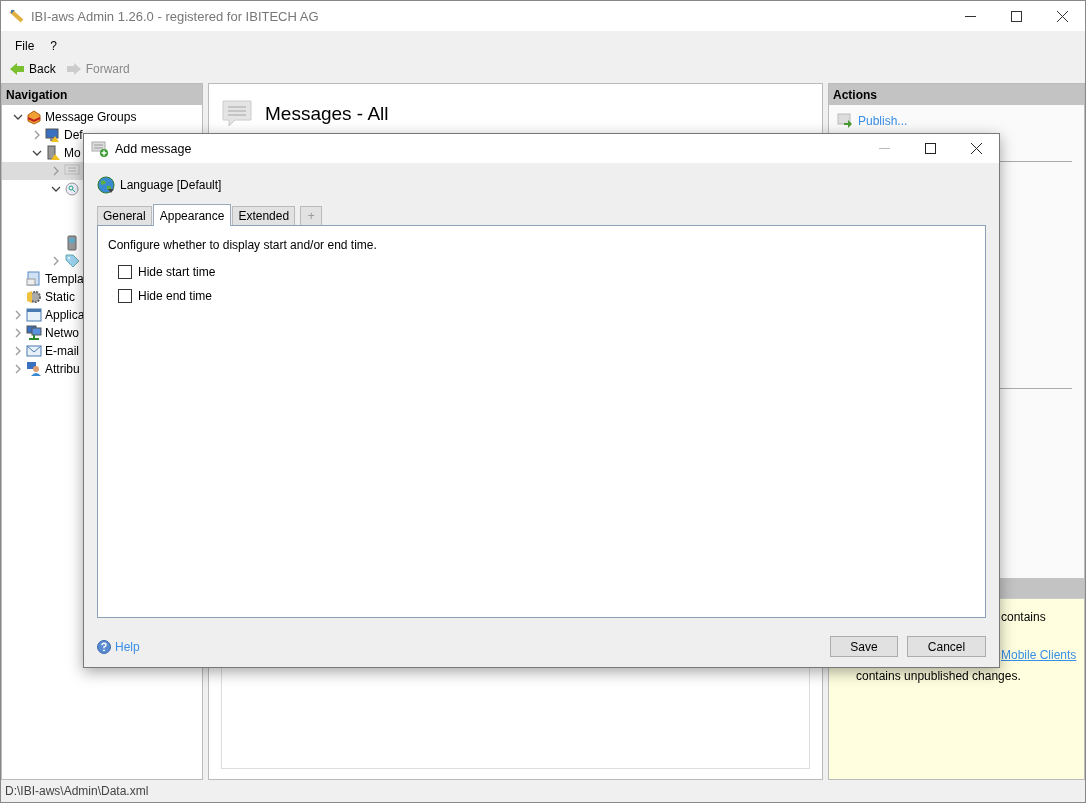 The image size is (1086, 803). Describe the element at coordinates (192, 215) in the screenshot. I see `tab: Appearance` at that location.